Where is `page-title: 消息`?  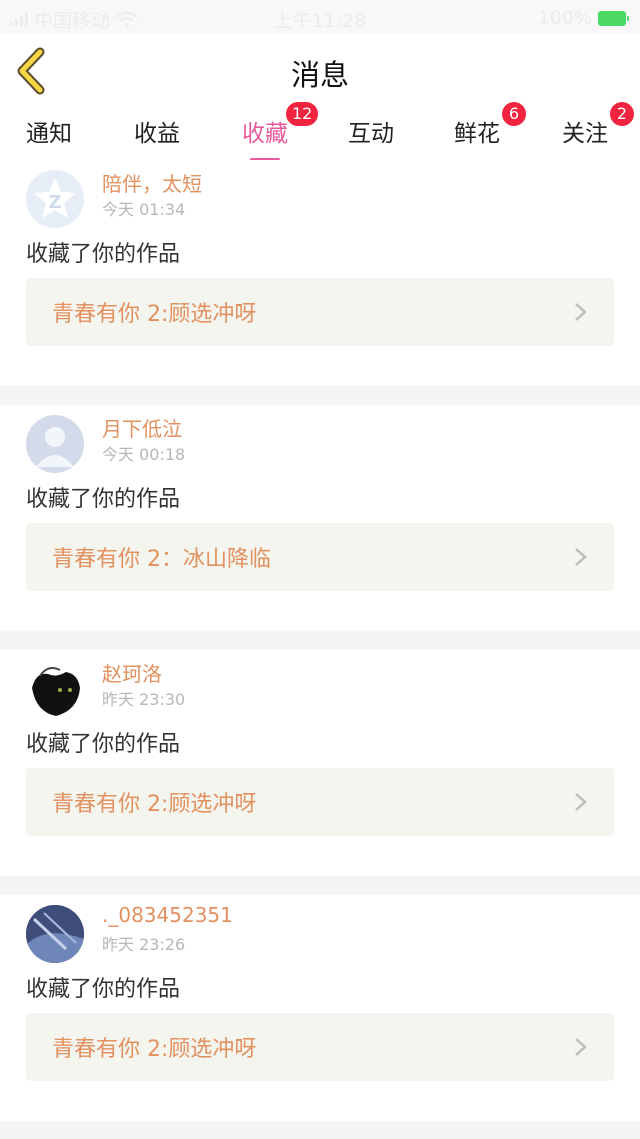
page-title: 消息 is located at coordinates (319, 75).